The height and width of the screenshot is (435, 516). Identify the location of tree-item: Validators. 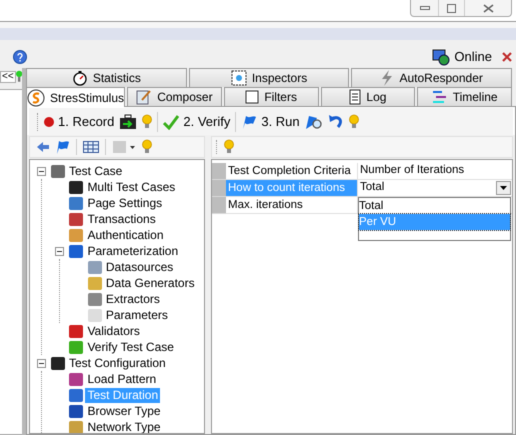
(113, 331).